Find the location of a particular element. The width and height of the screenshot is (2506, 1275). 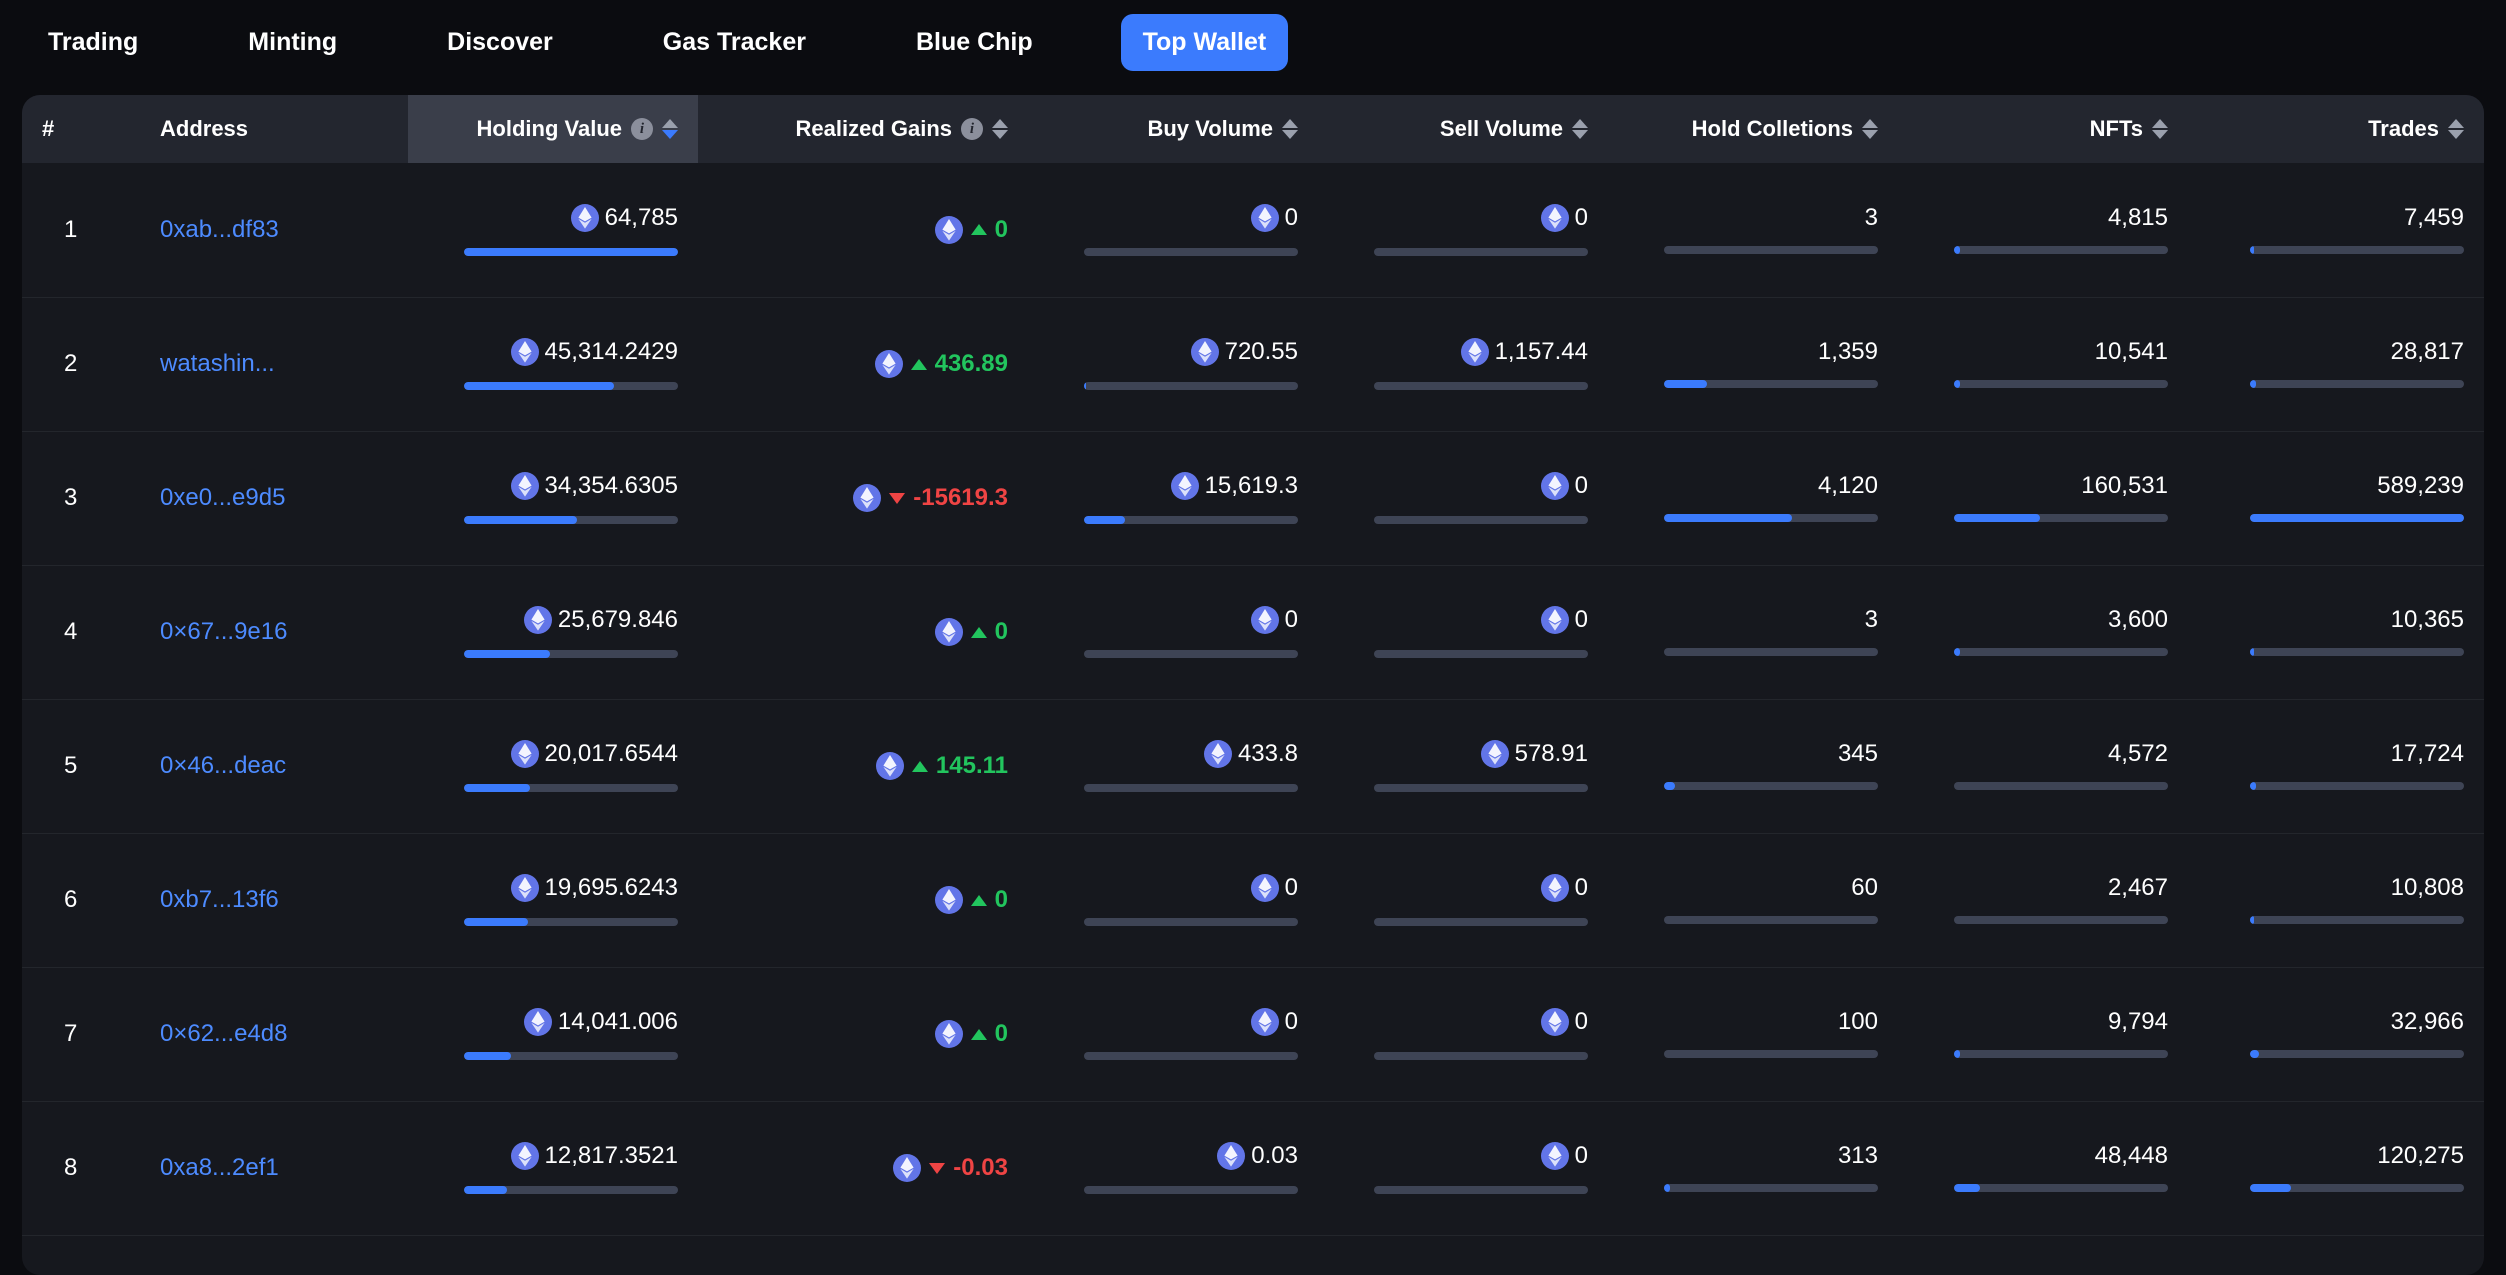

column-header-inner-sell: Sell Volume is located at coordinates (1514, 129).